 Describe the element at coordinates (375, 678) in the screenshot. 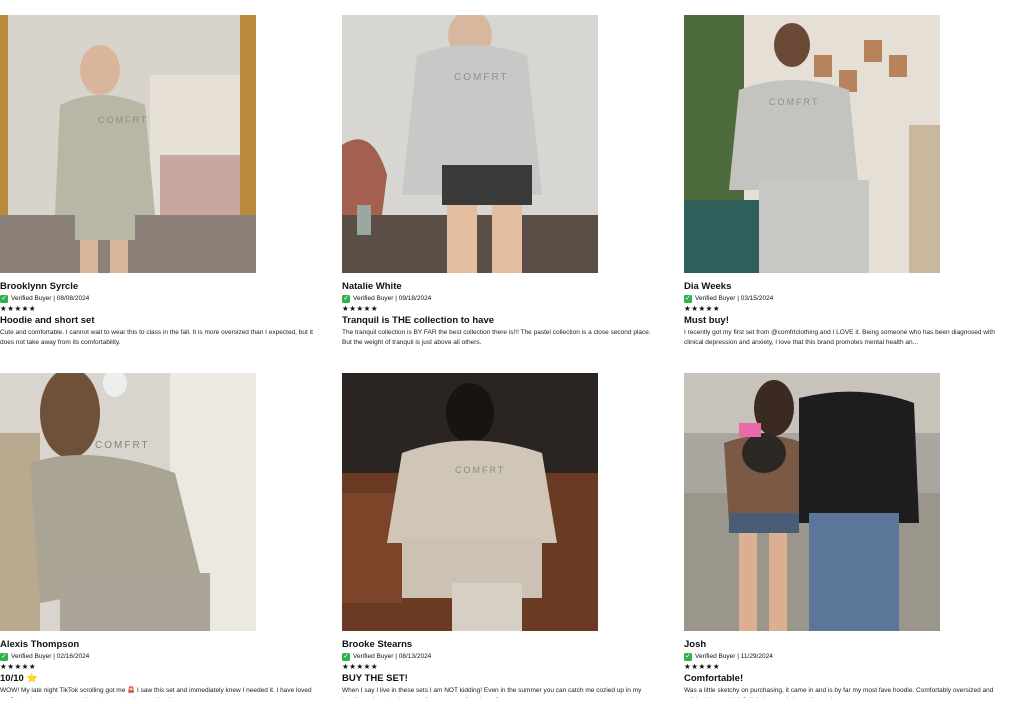

I see `review-title: BUY THE SET!` at that location.